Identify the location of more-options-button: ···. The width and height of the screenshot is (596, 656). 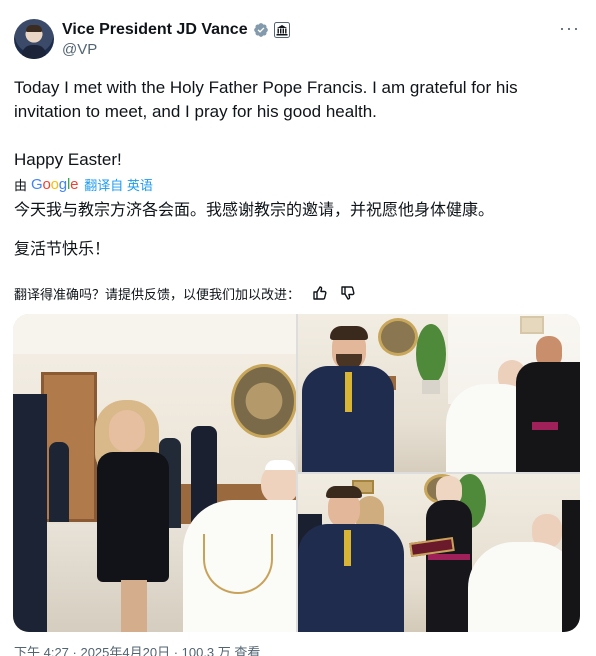
(569, 28).